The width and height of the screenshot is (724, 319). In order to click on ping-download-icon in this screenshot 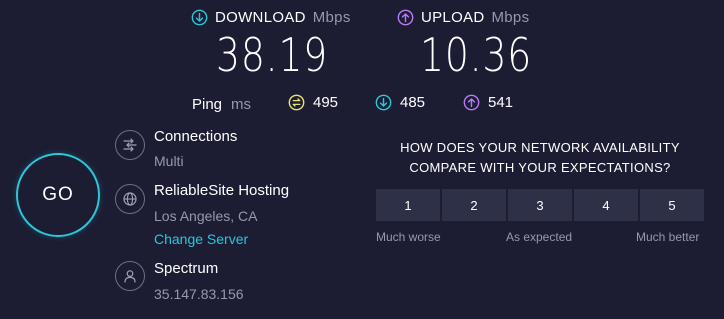, I will do `click(383, 102)`.